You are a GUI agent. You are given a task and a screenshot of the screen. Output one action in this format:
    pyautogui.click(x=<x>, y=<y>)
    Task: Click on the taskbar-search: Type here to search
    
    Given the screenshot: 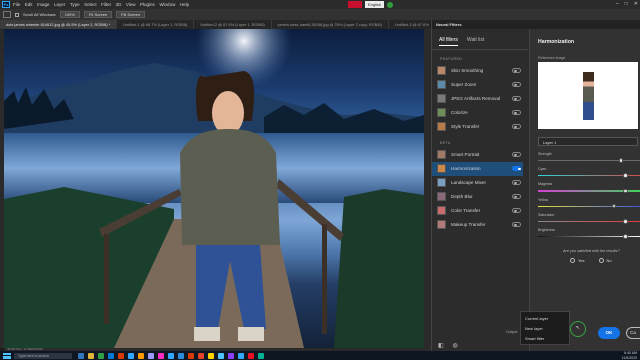 What is the action you would take?
    pyautogui.click(x=43, y=355)
    